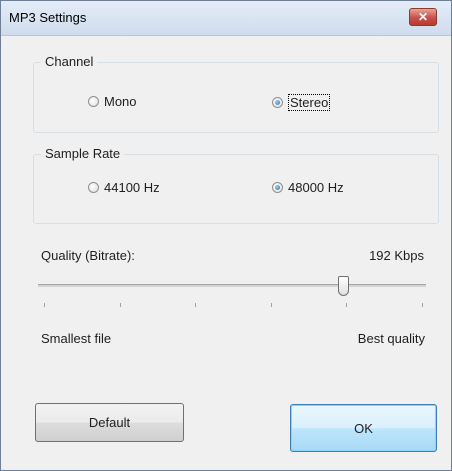 The height and width of the screenshot is (471, 452). Describe the element at coordinates (232, 285) in the screenshot. I see `slider-track` at that location.